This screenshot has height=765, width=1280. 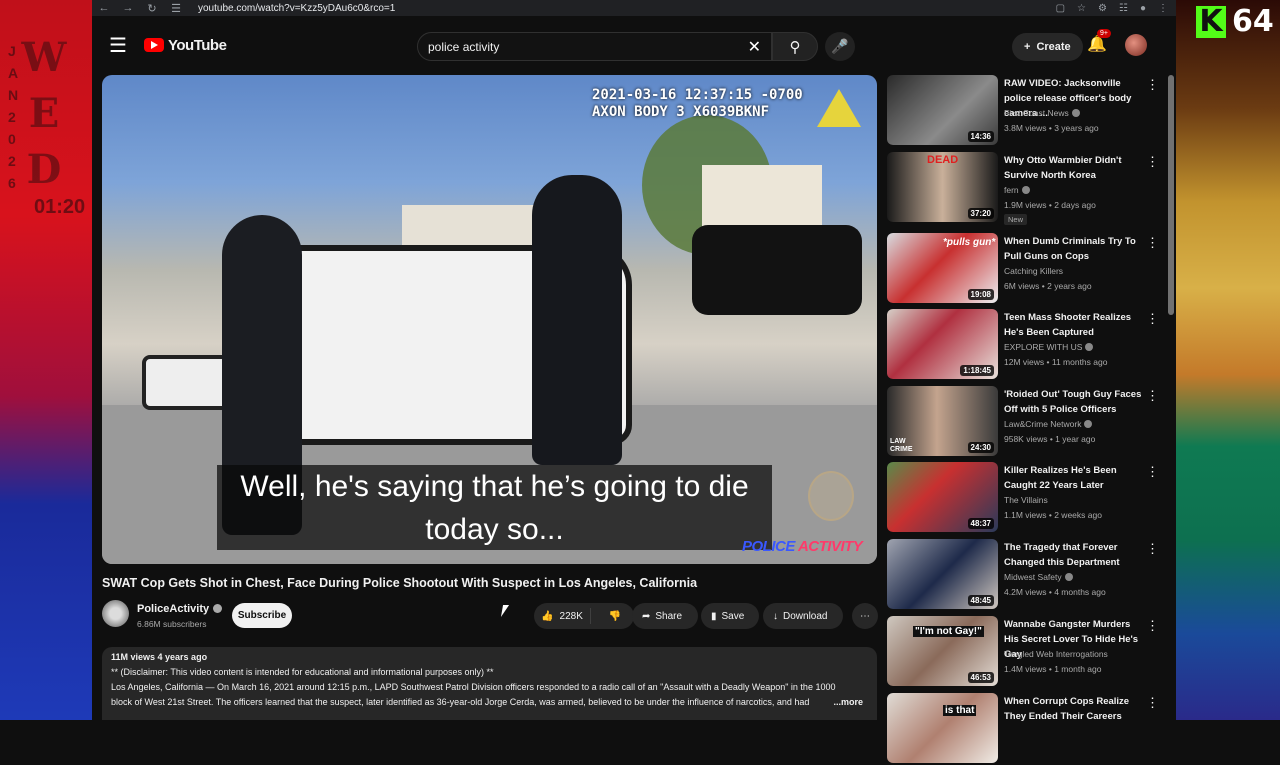 What do you see at coordinates (980, 136) in the screenshot?
I see `duration-badge: 14:36` at bounding box center [980, 136].